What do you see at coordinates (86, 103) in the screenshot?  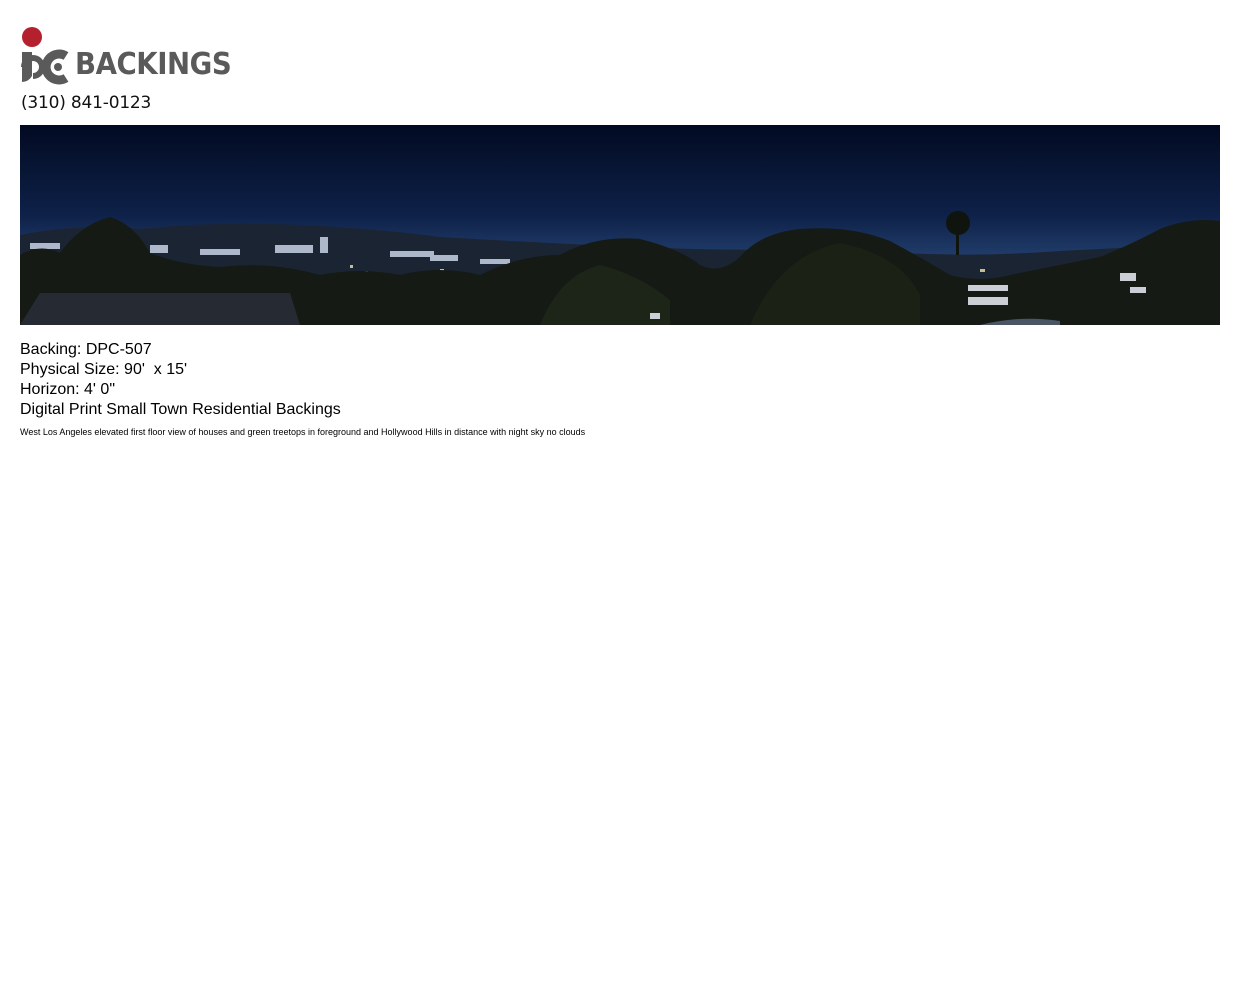 I see `phone-number: (310) 841-0123` at bounding box center [86, 103].